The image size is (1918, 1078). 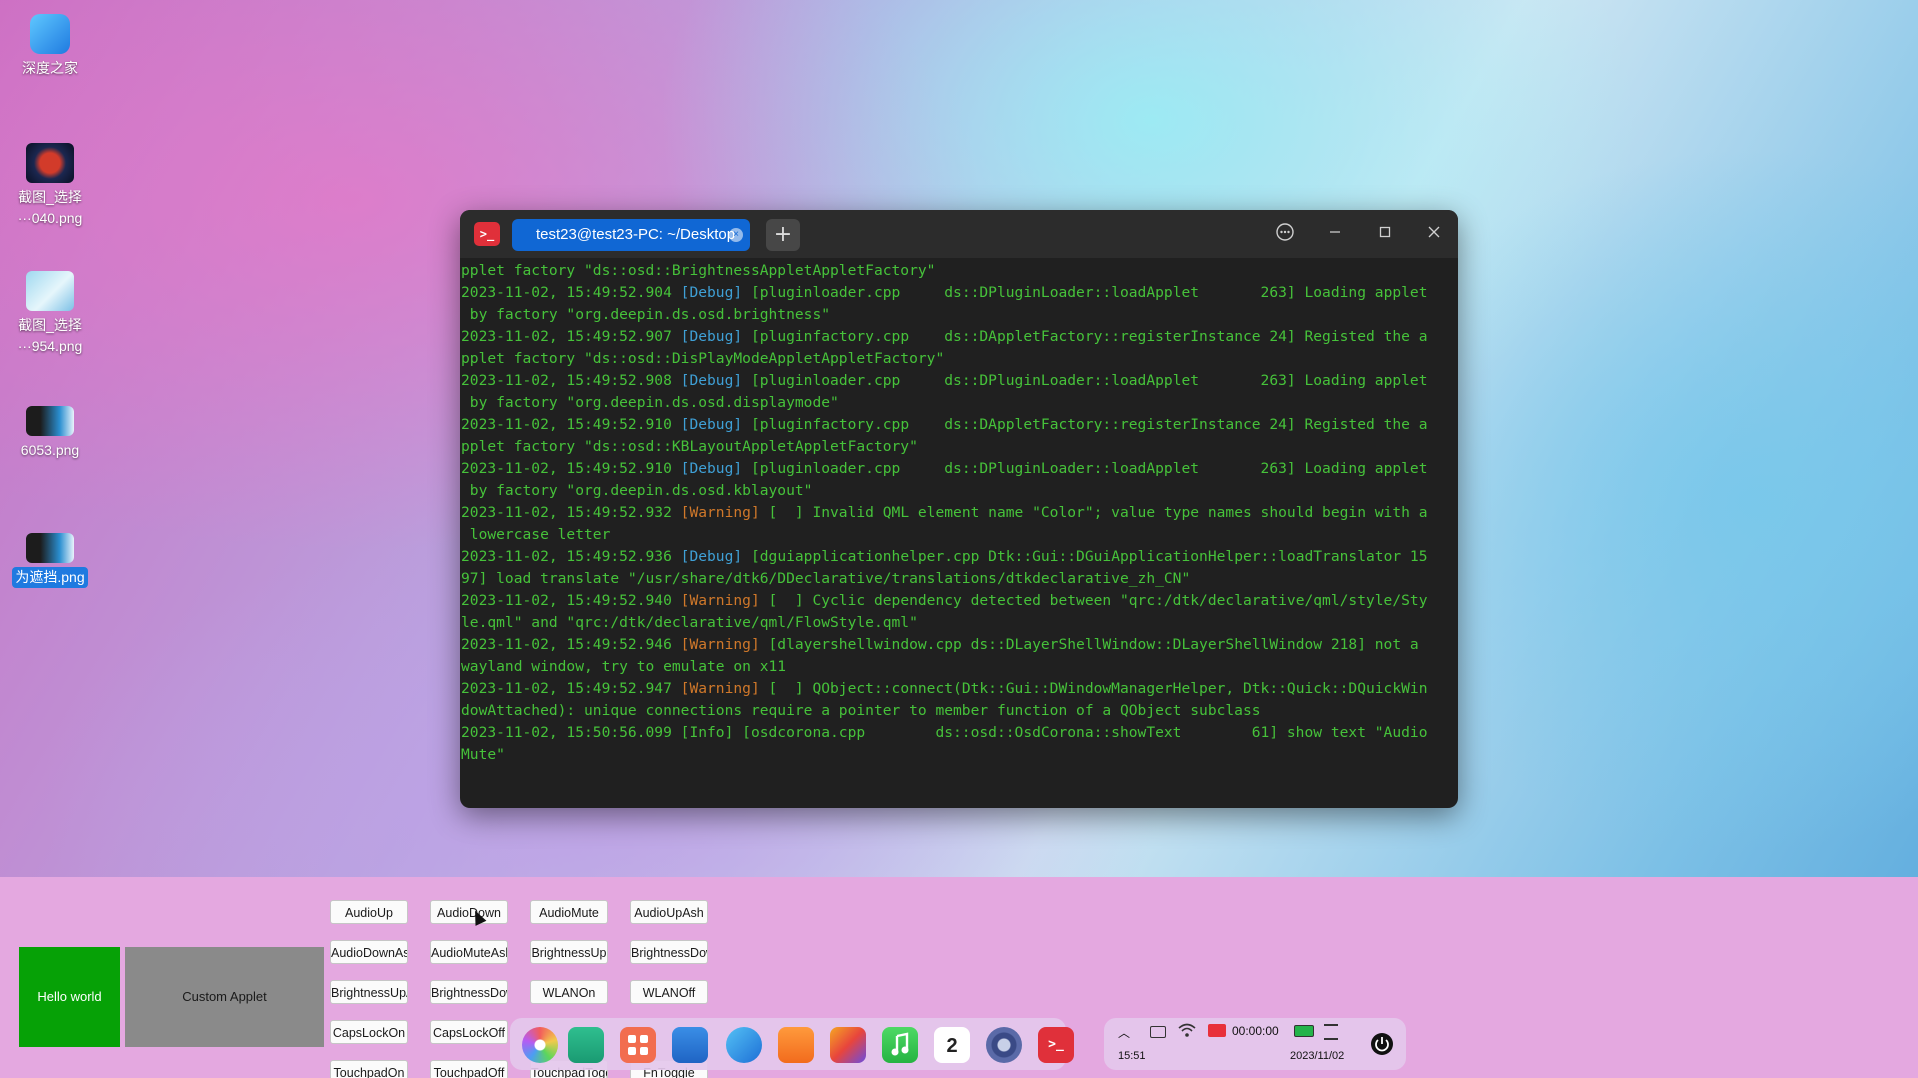 What do you see at coordinates (50, 46) in the screenshot?
I see `desktop-icon-deepin-home: 深度之家` at bounding box center [50, 46].